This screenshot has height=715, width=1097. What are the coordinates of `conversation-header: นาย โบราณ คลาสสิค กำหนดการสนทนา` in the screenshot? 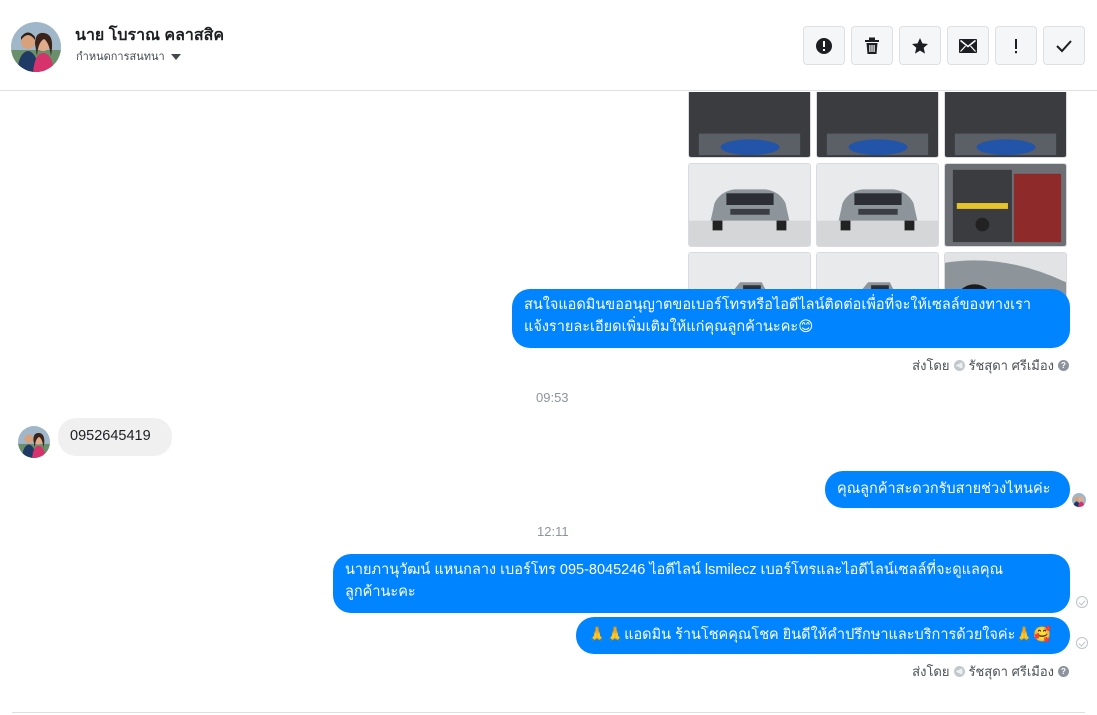 It's located at (548, 45).